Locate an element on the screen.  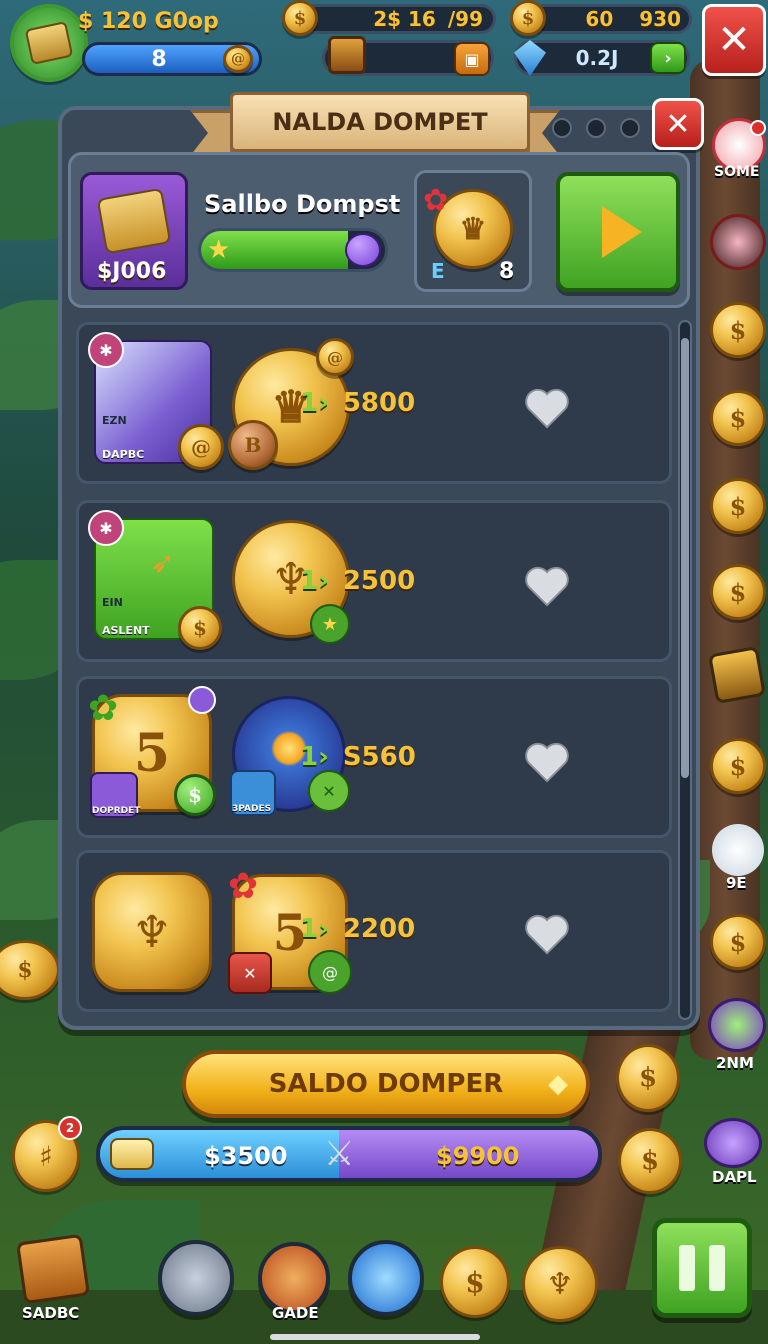
swirl-badge-icon: @ is located at coordinates (330, 972).